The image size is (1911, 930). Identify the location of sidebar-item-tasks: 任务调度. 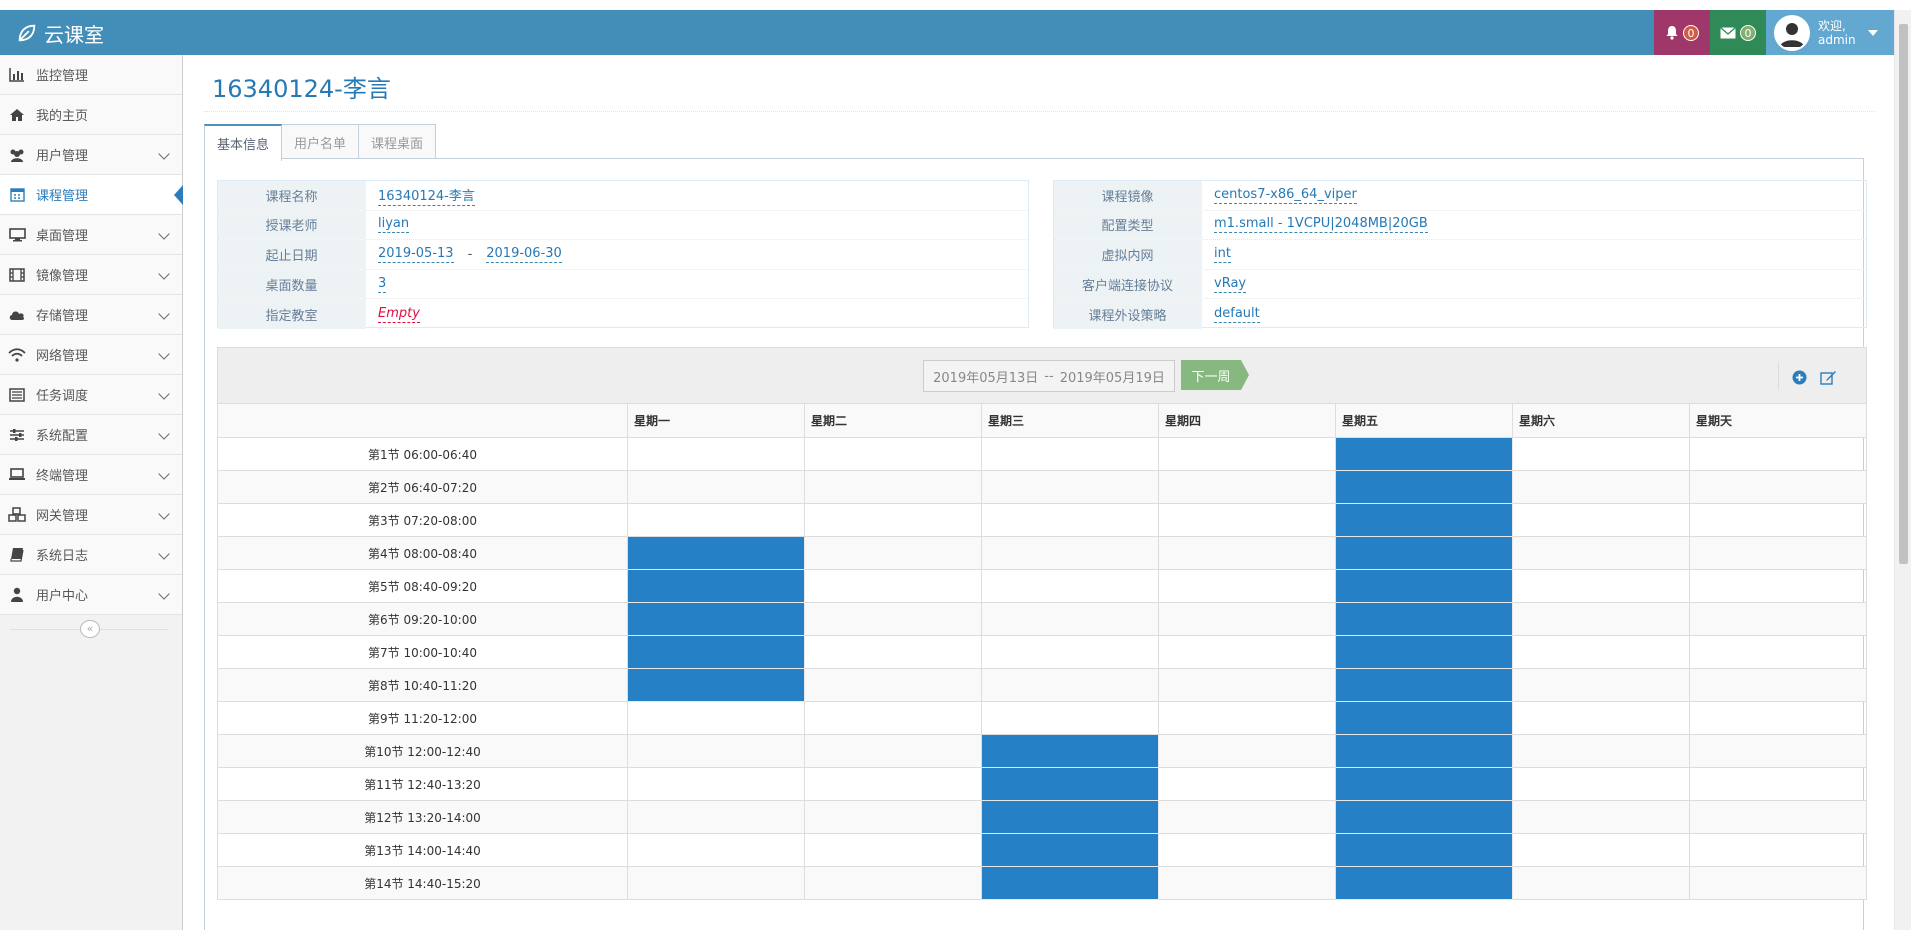
(91, 395).